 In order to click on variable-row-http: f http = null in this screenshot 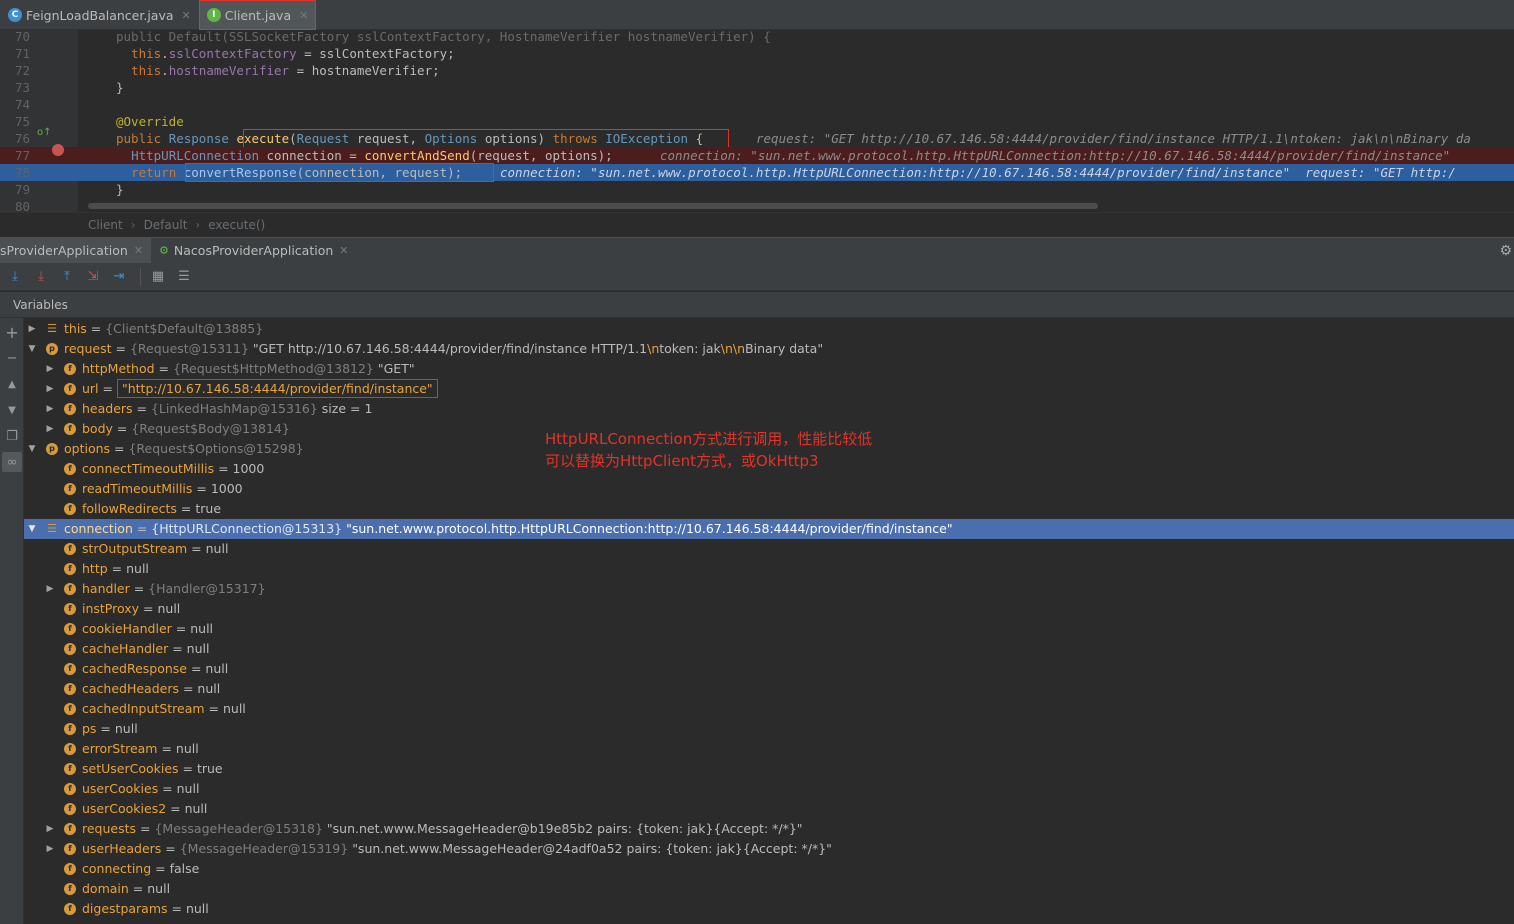, I will do `click(769, 569)`.